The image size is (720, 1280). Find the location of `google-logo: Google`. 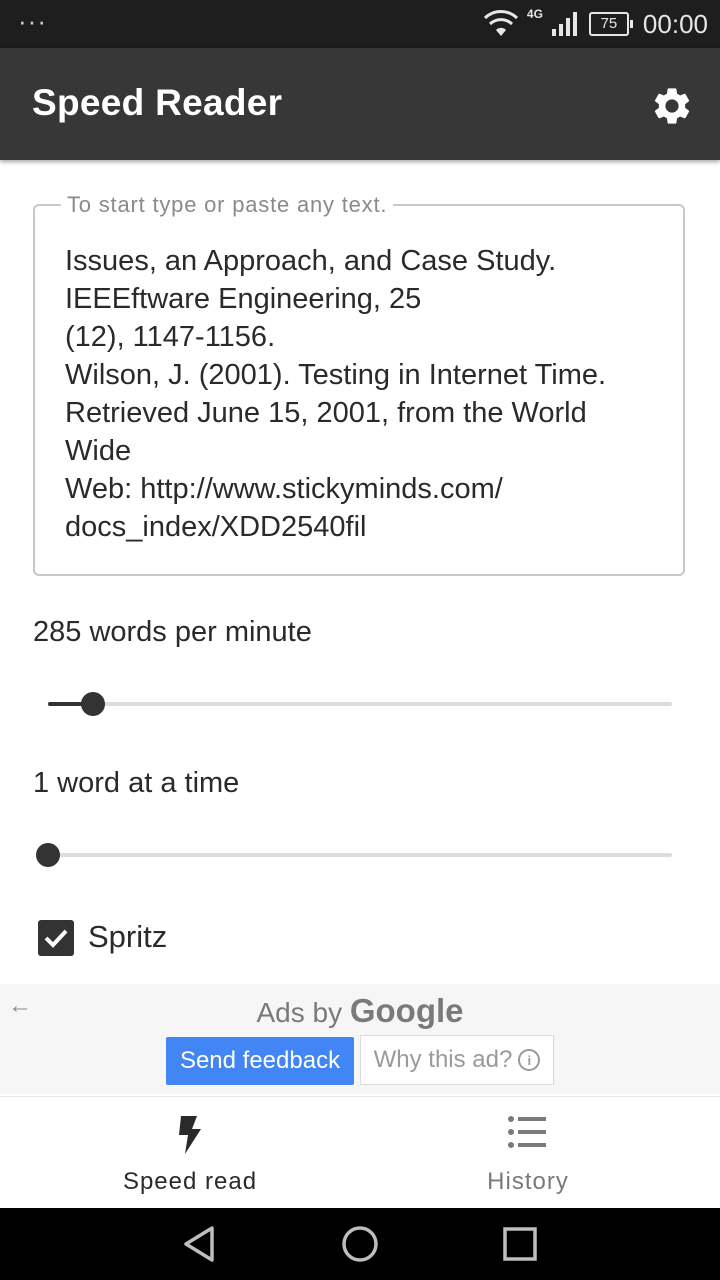

google-logo: Google is located at coordinates (406, 1010).